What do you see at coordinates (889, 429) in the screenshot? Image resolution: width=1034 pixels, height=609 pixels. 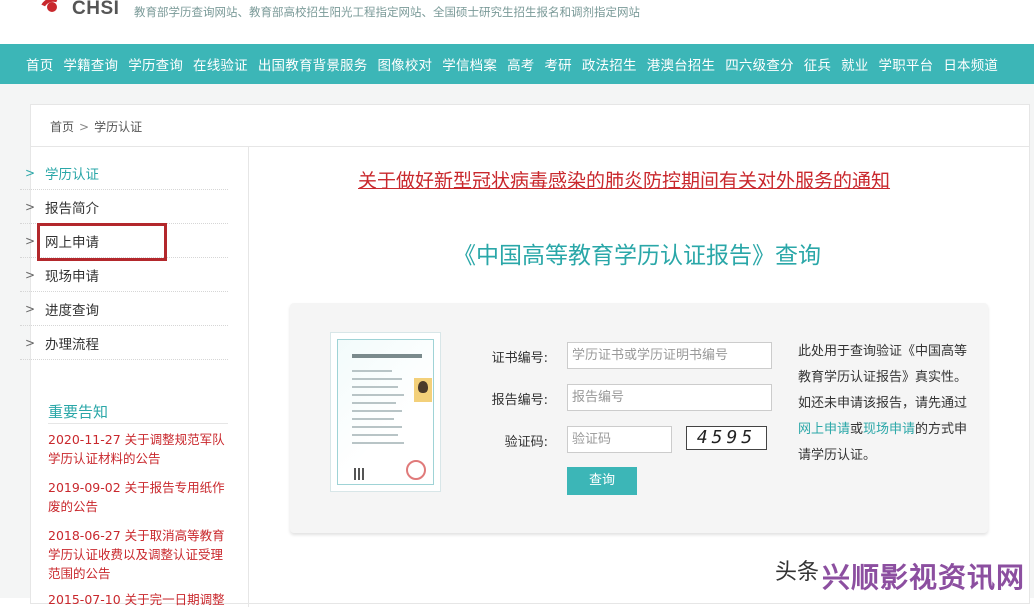 I see `onsite-apply-link: 现场申请` at bounding box center [889, 429].